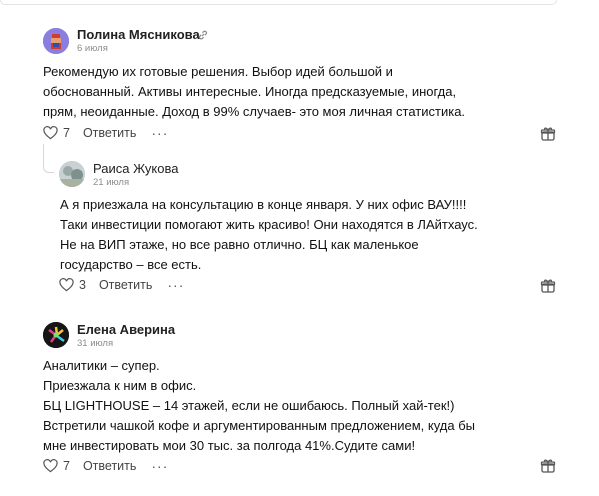 The width and height of the screenshot is (599, 496). I want to click on photo-avatar-icon, so click(72, 174).